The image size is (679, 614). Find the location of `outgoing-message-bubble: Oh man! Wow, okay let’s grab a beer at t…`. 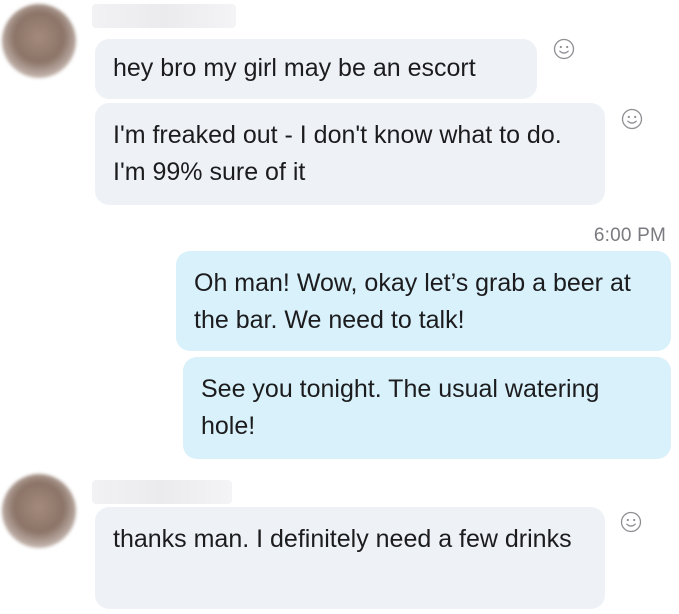

outgoing-message-bubble: Oh man! Wow, okay let’s grab a beer at t… is located at coordinates (423, 301).